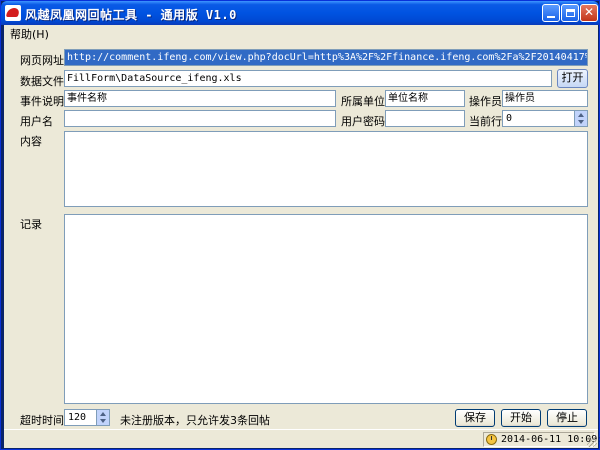  What do you see at coordinates (31, 224) in the screenshot?
I see `log-label: 记录` at bounding box center [31, 224].